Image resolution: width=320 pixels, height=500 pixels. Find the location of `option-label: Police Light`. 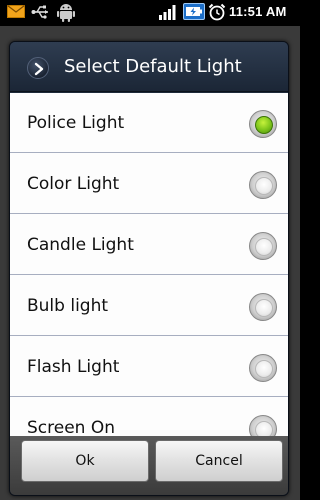

option-label: Police Light is located at coordinates (76, 123).